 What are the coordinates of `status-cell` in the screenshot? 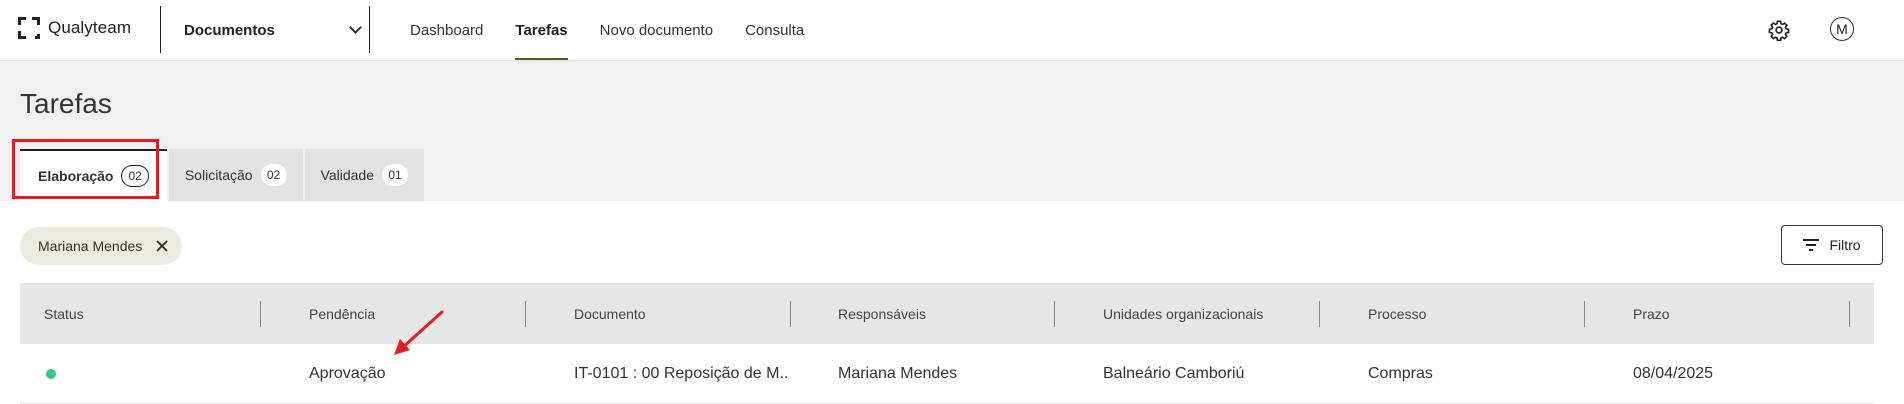 It's located at (51, 374).